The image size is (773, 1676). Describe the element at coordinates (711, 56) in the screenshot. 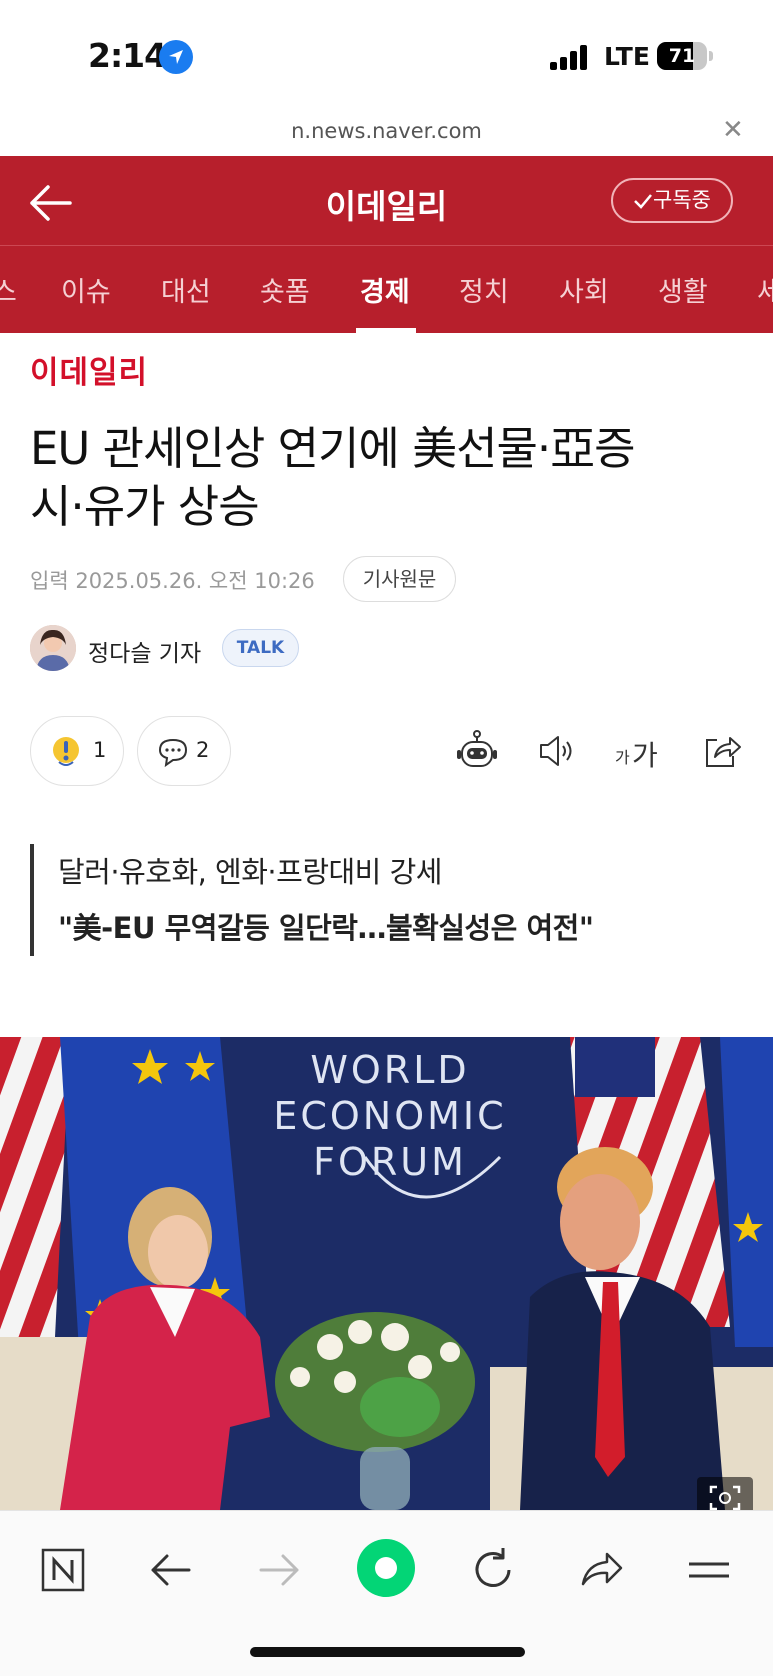

I see `battery-cap` at that location.